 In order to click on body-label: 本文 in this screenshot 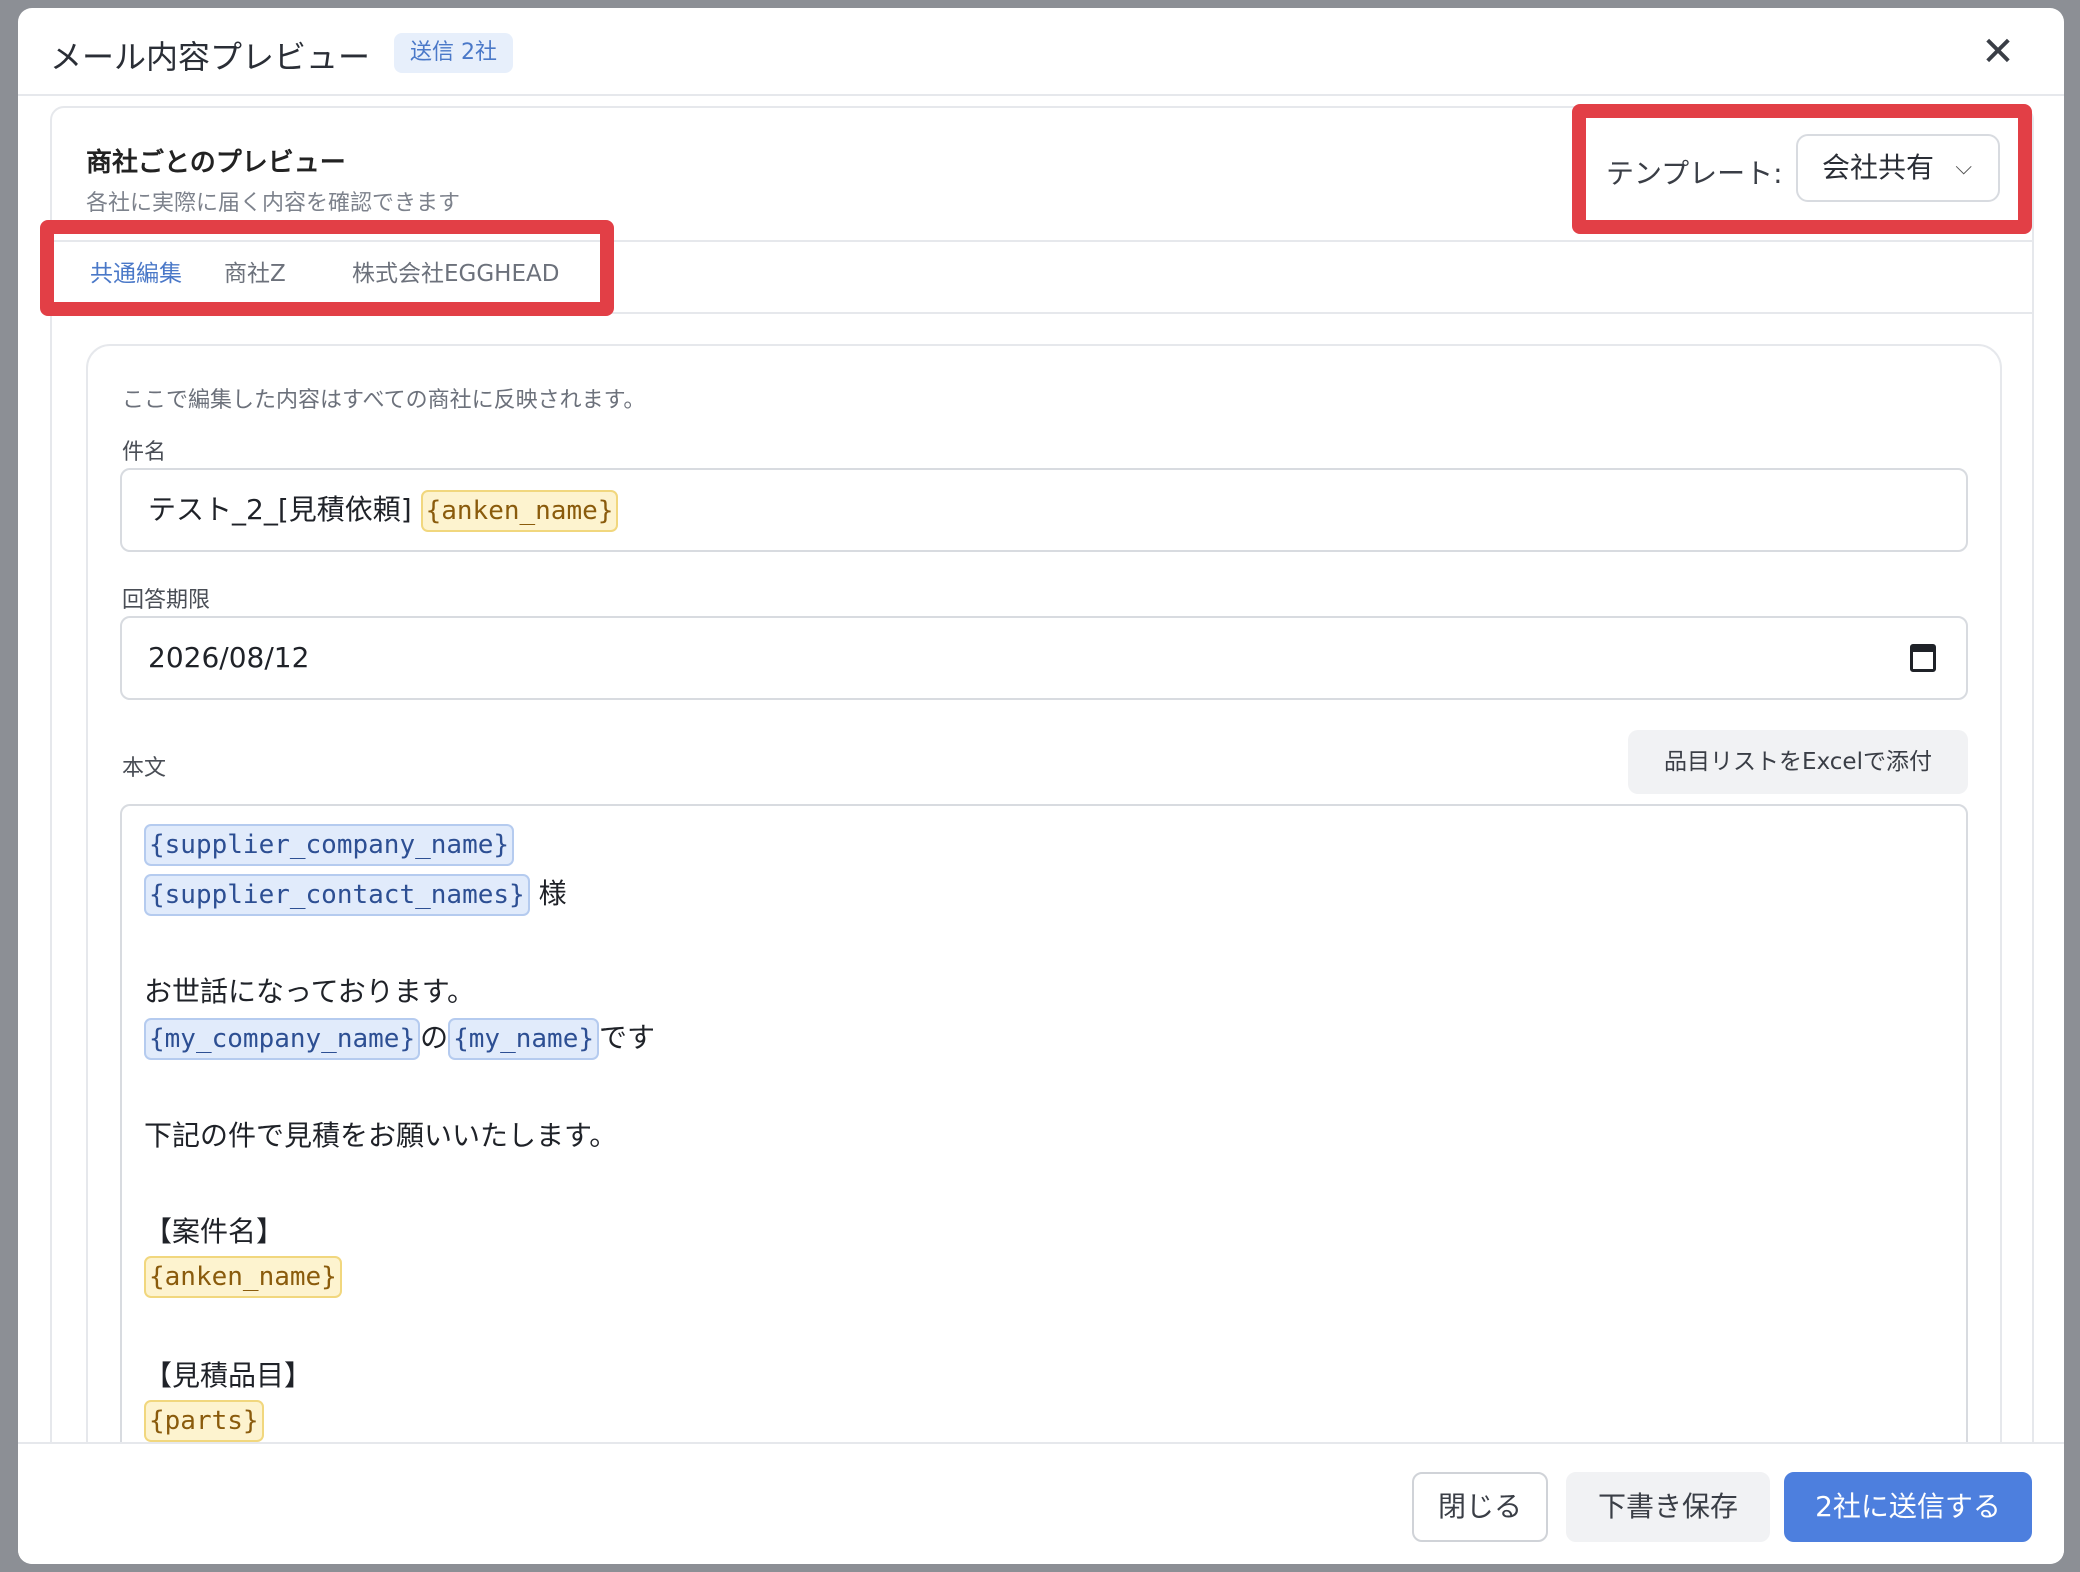, I will do `click(144, 768)`.